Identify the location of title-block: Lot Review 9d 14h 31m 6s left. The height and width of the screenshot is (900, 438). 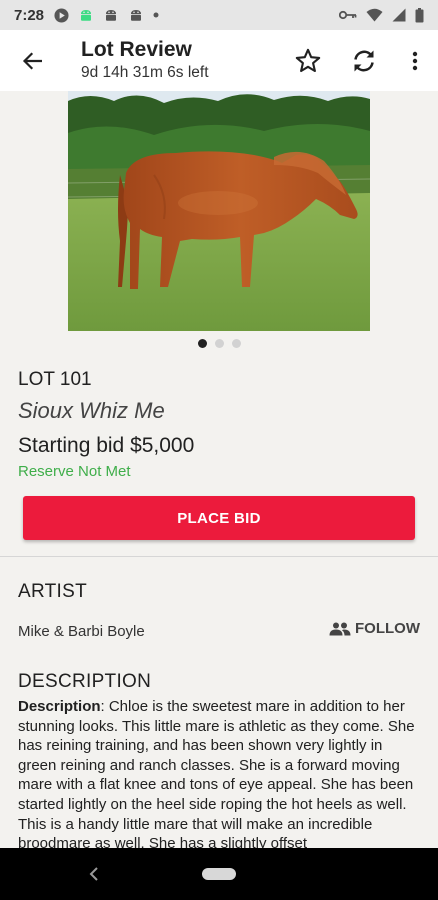
(172, 61).